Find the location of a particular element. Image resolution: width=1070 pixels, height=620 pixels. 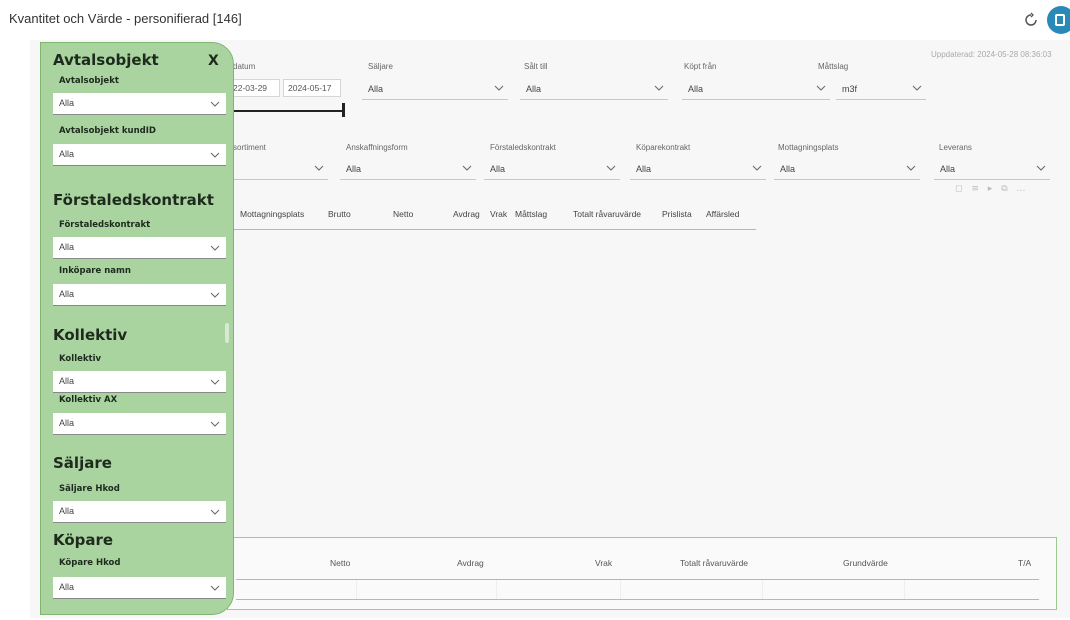

field-label: Avtalsobjekt kundID is located at coordinates (107, 131).